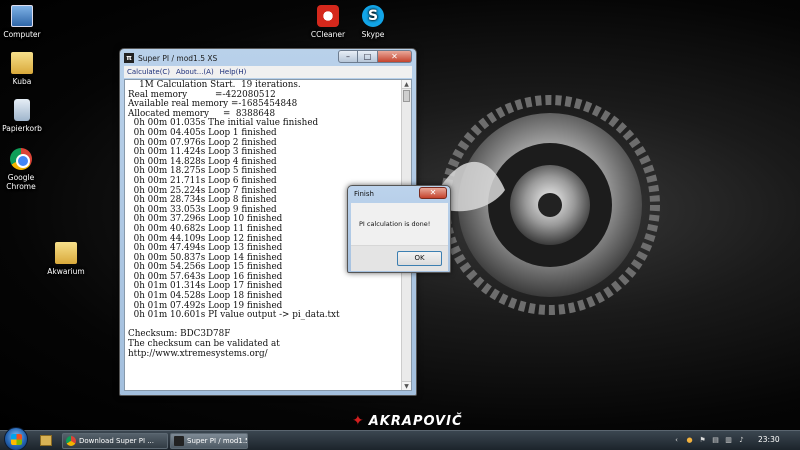 The height and width of the screenshot is (450, 800). What do you see at coordinates (22, 110) in the screenshot?
I see `recycle-bin-icon` at bounding box center [22, 110].